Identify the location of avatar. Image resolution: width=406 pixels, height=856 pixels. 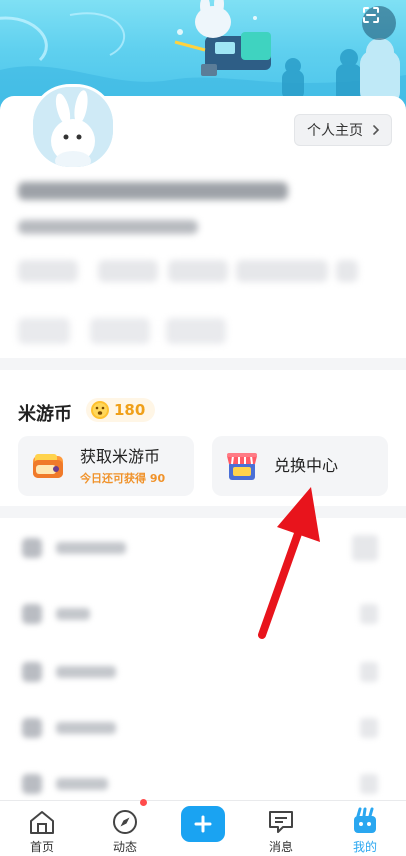
(73, 127).